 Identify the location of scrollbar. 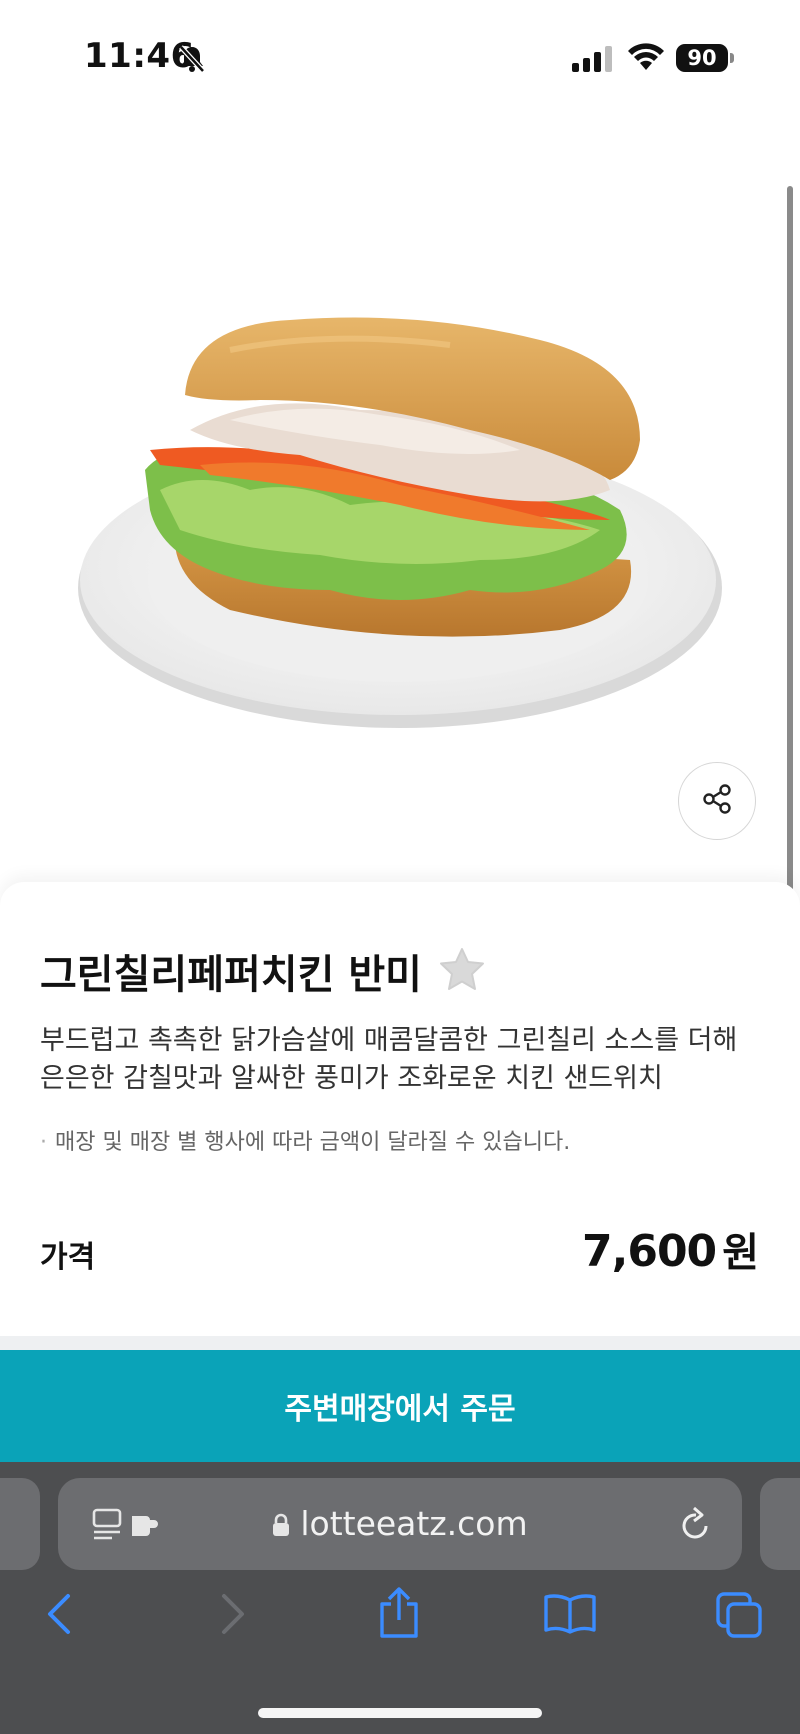
(790, 596).